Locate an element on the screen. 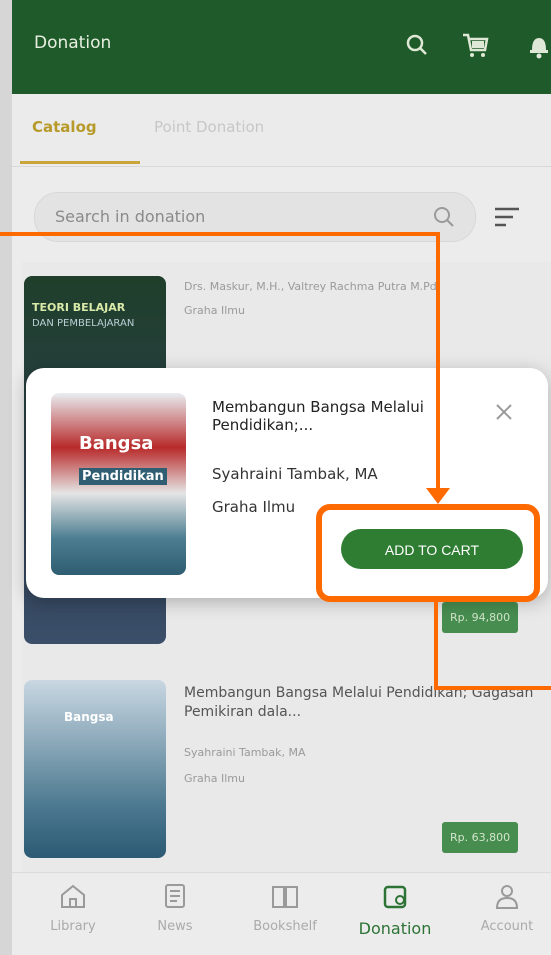 The image size is (551, 955). cart-icon is located at coordinates (475, 45).